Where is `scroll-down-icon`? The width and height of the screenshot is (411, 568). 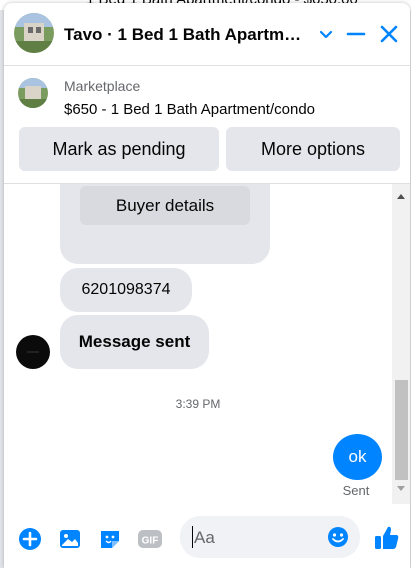 scroll-down-icon is located at coordinates (401, 488).